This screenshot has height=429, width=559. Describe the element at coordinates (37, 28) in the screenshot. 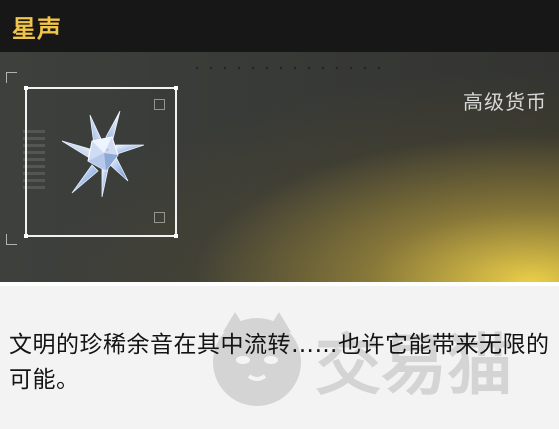

I see `item-name: 星声` at that location.